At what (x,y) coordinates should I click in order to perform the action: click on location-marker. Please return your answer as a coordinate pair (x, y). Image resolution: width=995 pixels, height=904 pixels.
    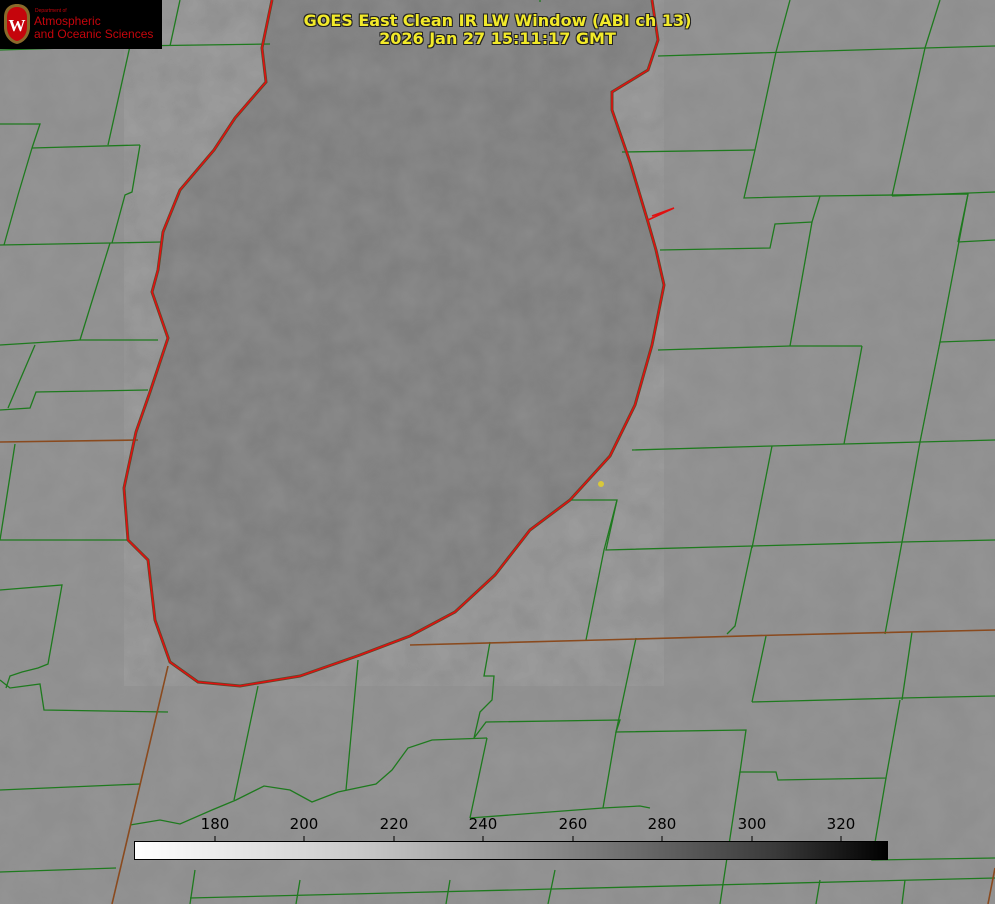
    Looking at the image, I should click on (601, 484).